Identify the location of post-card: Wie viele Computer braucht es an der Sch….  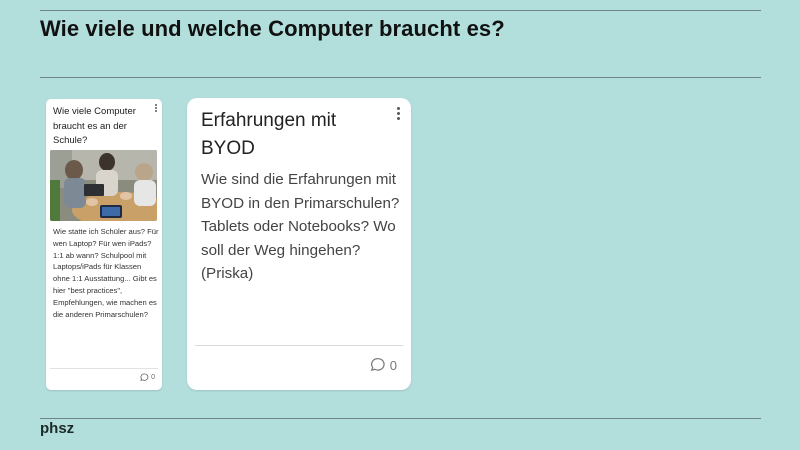
(104, 244).